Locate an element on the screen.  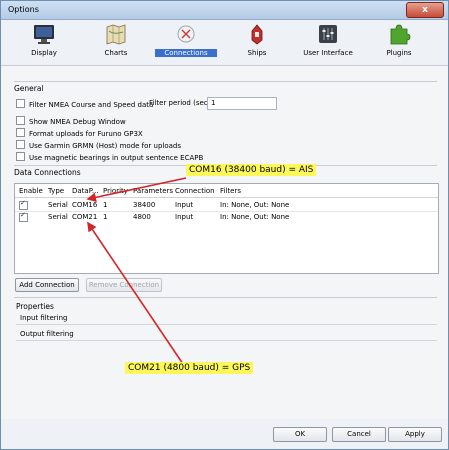
gps-annotation: COM21 (4800 baud) = GPS is located at coordinates (189, 368).